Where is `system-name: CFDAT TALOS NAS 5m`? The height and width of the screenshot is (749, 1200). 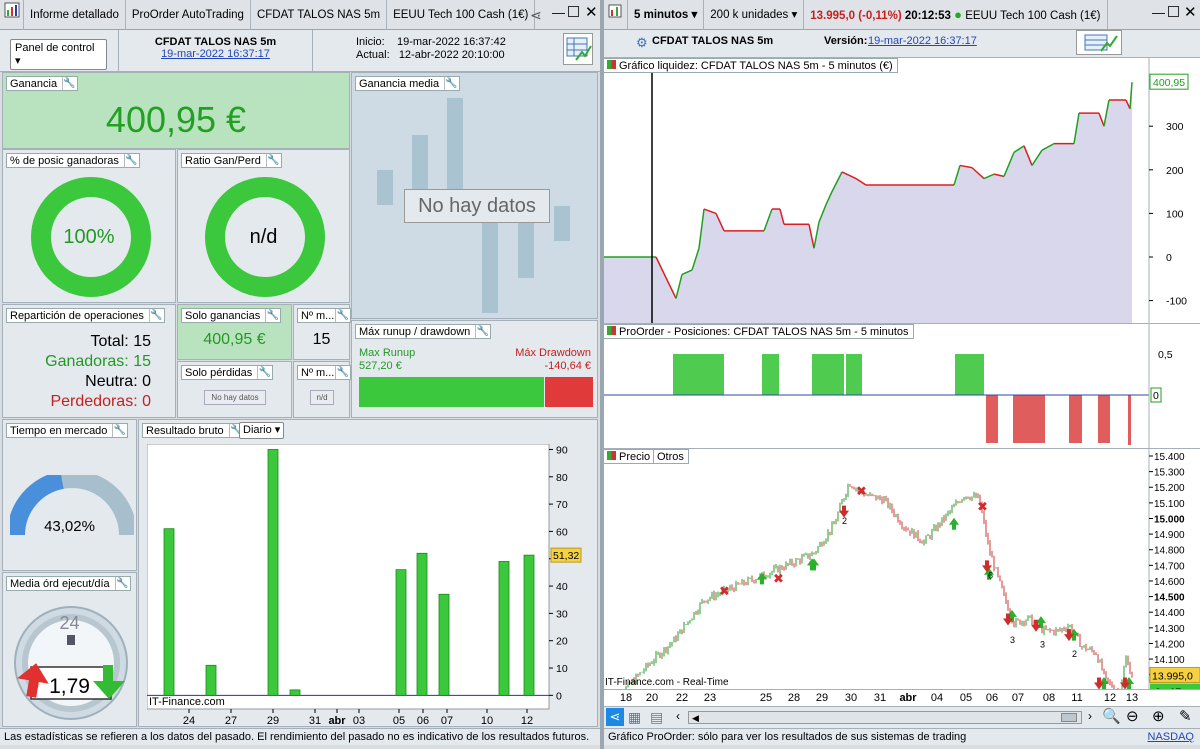
system-name: CFDAT TALOS NAS 5m is located at coordinates (215, 42).